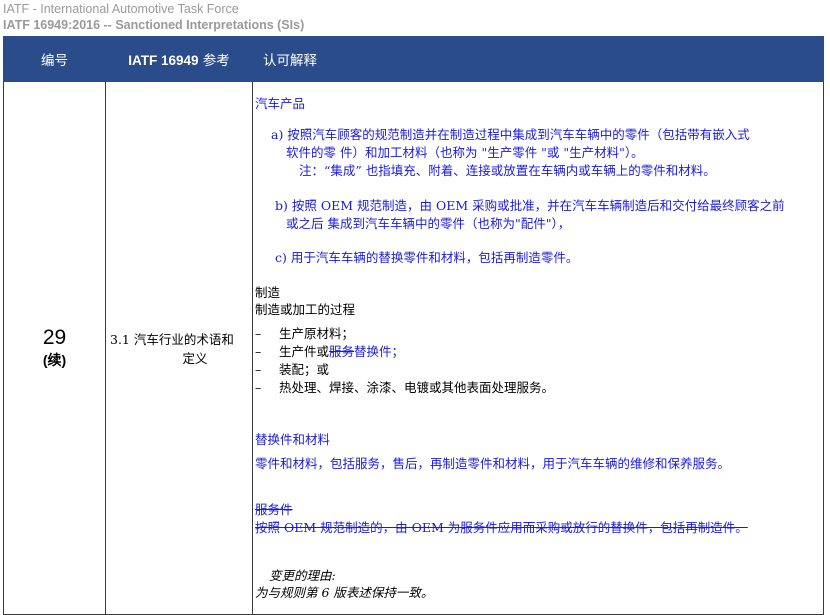  Describe the element at coordinates (427, 257) in the screenshot. I see `item-c-line: c) 用于汽车车辆的替换零件和材料，包括再制造零件。` at that location.